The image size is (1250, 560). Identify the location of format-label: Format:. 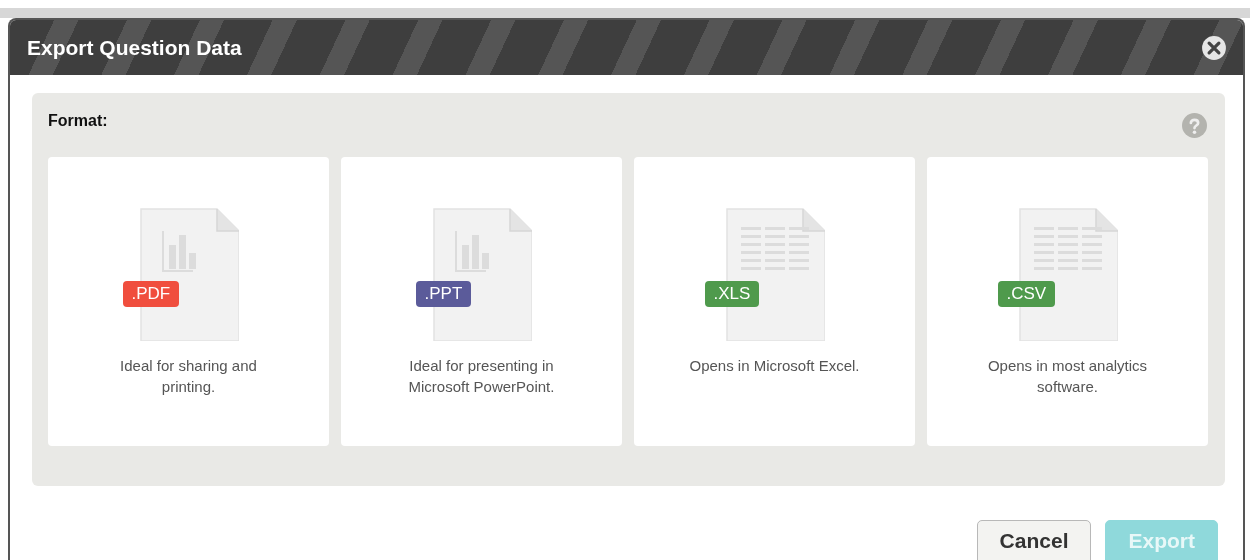
(78, 121).